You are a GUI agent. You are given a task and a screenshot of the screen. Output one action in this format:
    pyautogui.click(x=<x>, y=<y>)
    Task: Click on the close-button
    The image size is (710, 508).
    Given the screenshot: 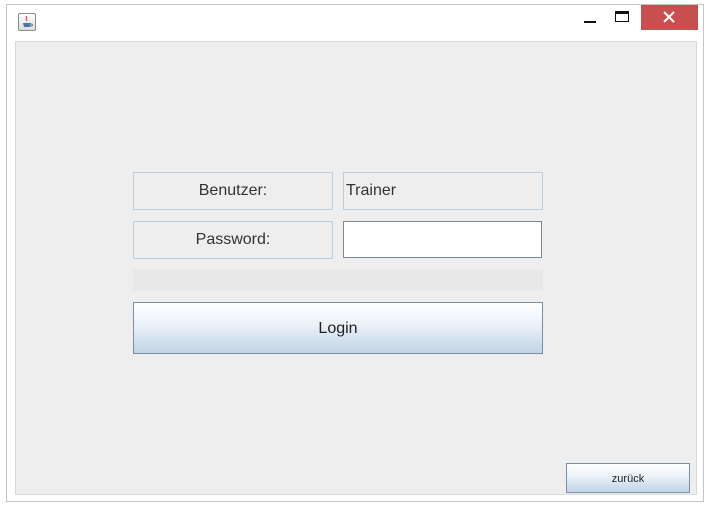 What is the action you would take?
    pyautogui.click(x=669, y=17)
    